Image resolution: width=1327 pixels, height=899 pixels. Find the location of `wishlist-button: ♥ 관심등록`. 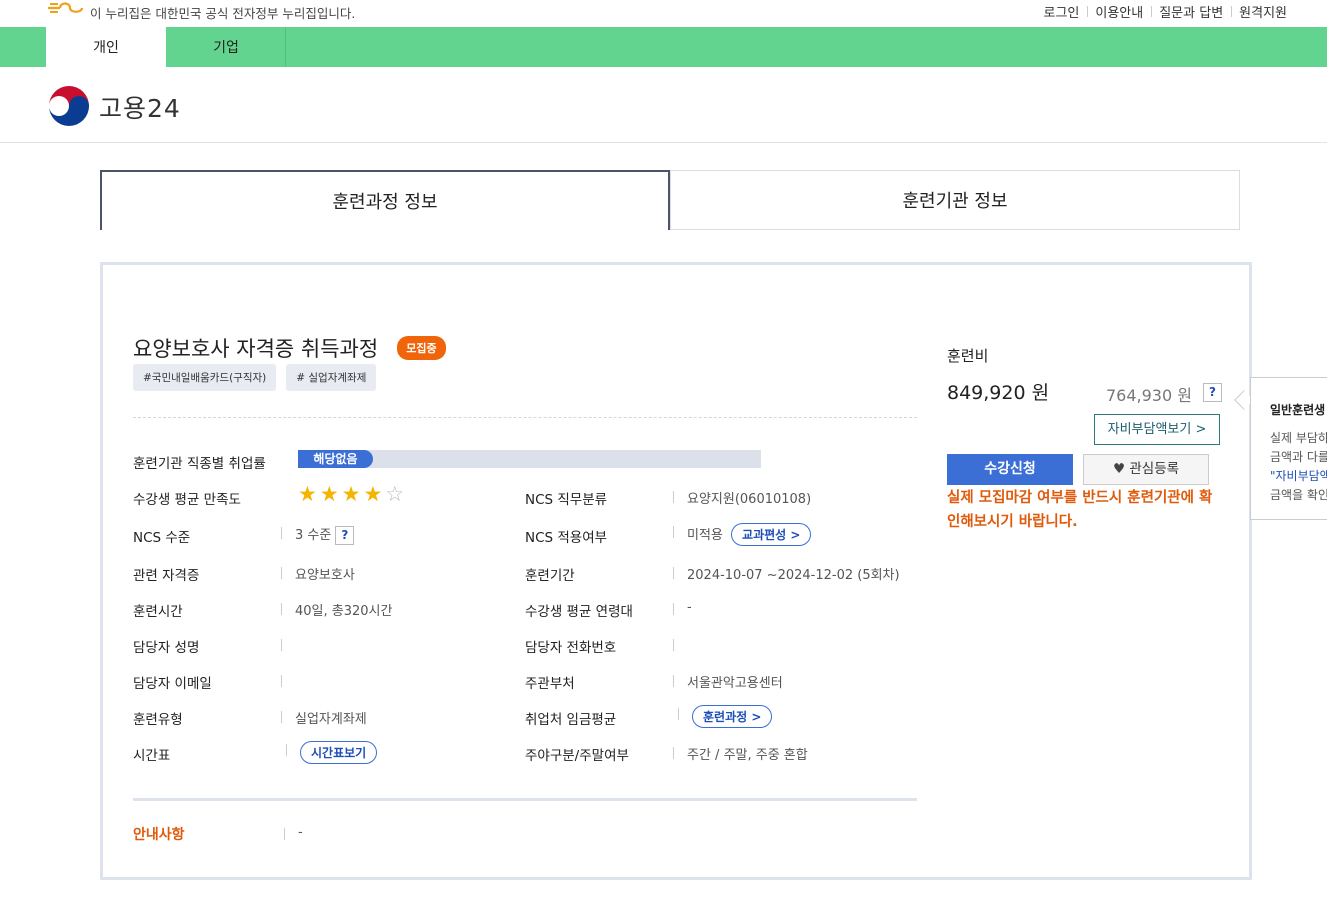

wishlist-button: ♥ 관심등록 is located at coordinates (1146, 469).